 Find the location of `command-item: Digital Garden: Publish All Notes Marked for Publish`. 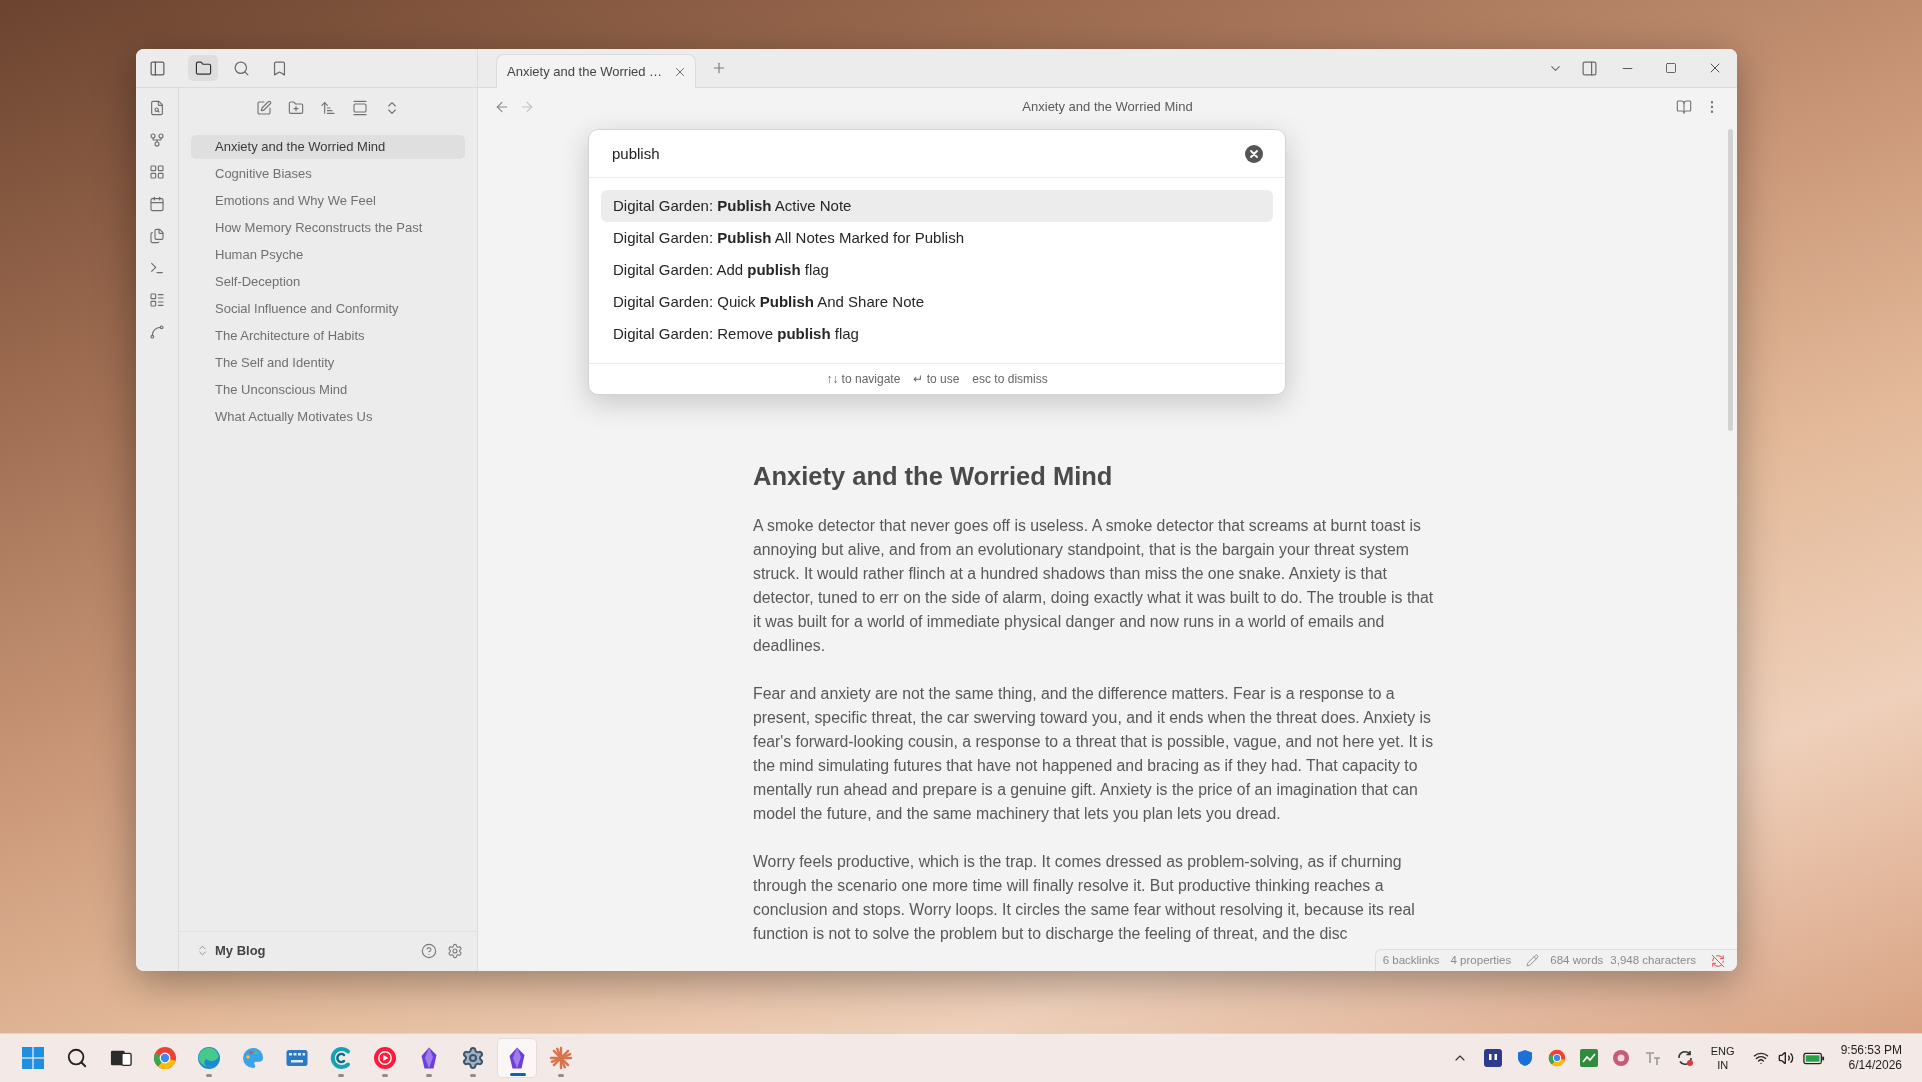

command-item: Digital Garden: Publish All Notes Marked for Publish is located at coordinates (937, 238).